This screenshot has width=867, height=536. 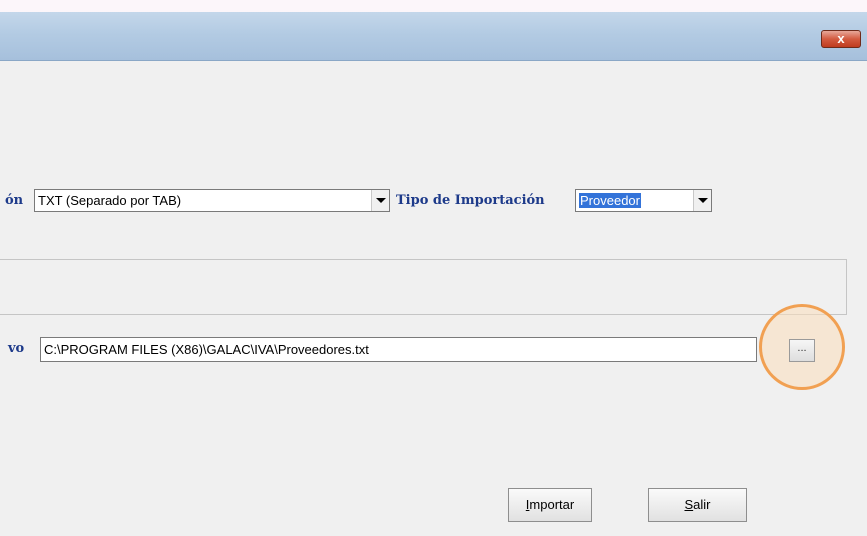 I want to click on import-button-label: mportar, so click(x=552, y=504).